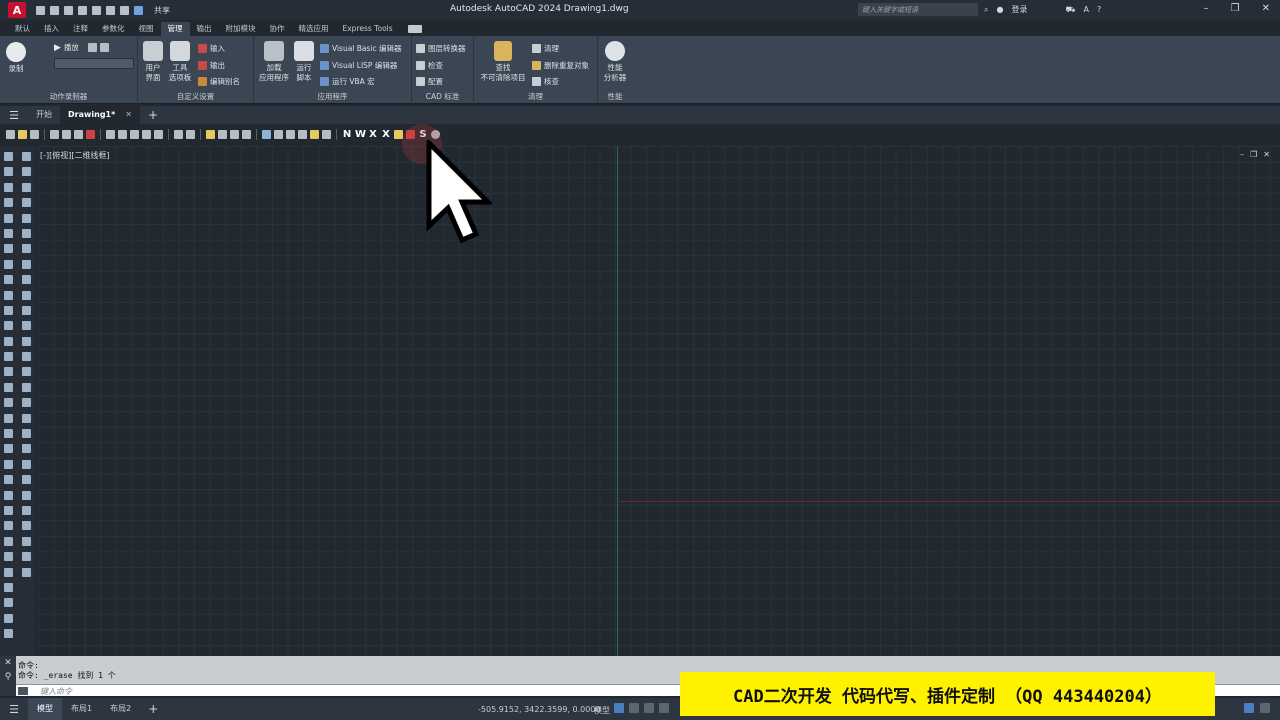  What do you see at coordinates (8, 203) in the screenshot?
I see `polygon-icon` at bounding box center [8, 203].